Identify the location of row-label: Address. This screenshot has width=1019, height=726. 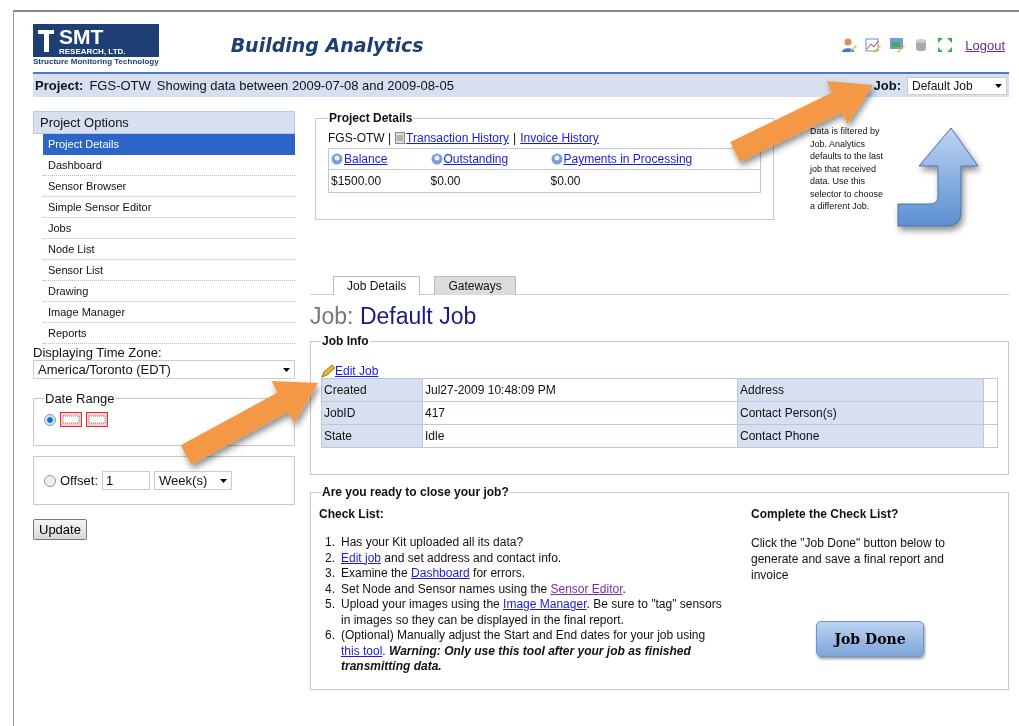
(860, 390).